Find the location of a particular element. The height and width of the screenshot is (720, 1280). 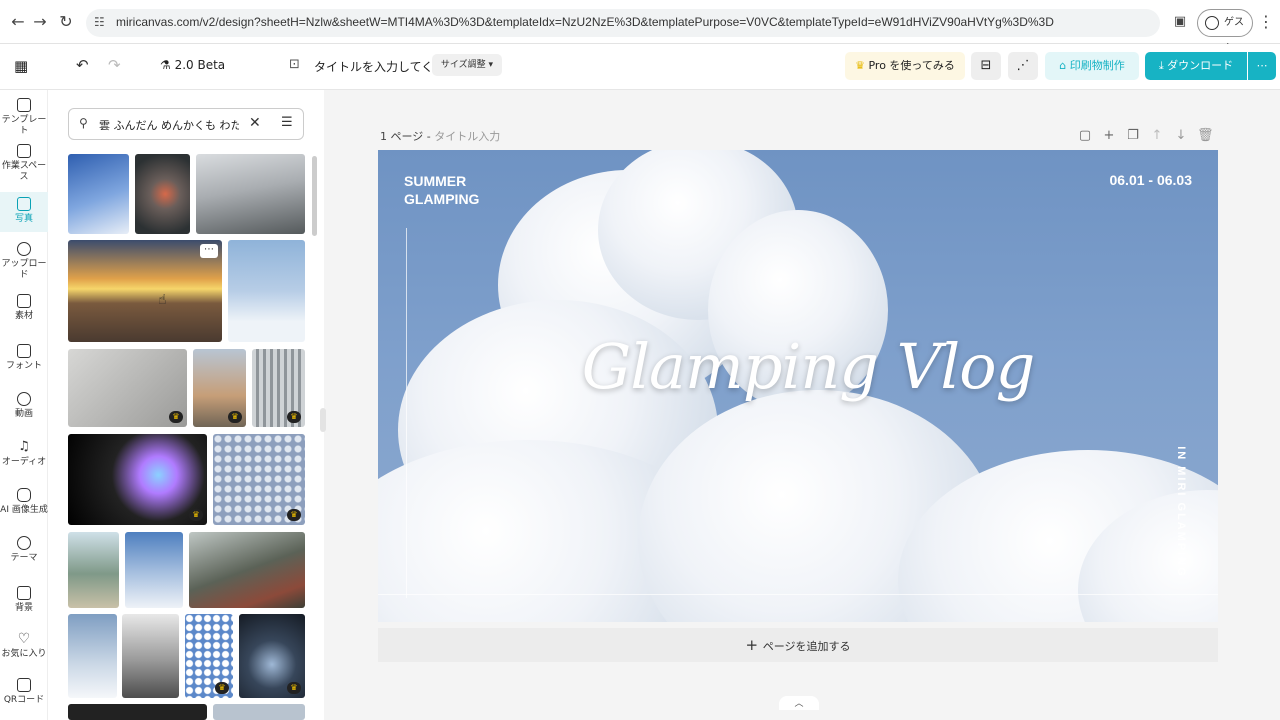

page-label: 1 ページ - タイトル入力 is located at coordinates (440, 136).